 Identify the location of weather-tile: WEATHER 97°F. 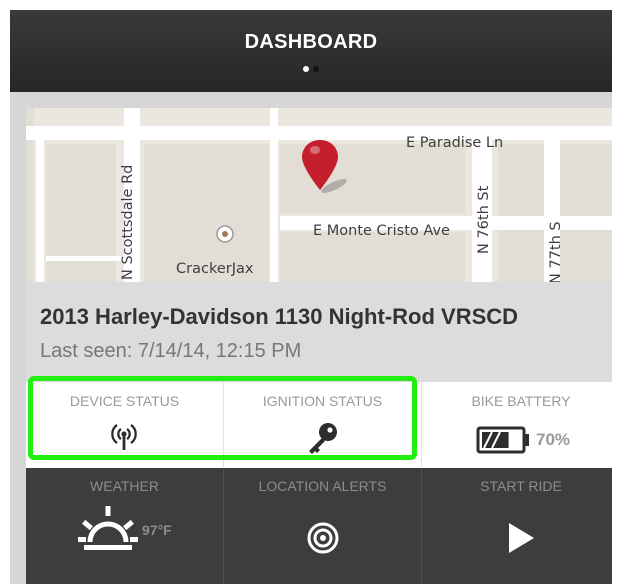
(124, 526).